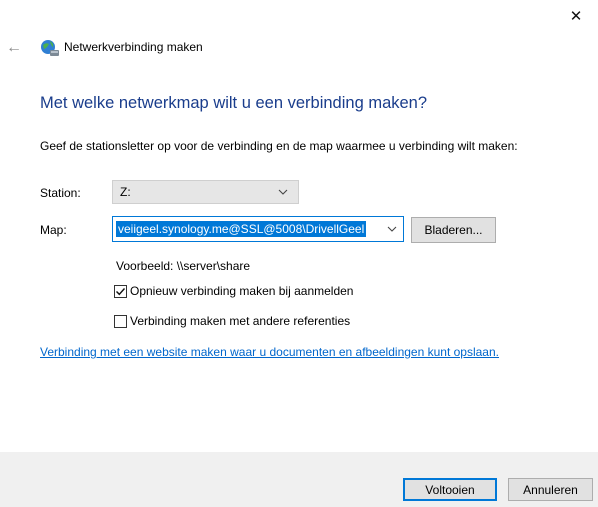  Describe the element at coordinates (53, 230) in the screenshot. I see `map-label: Map:` at that location.